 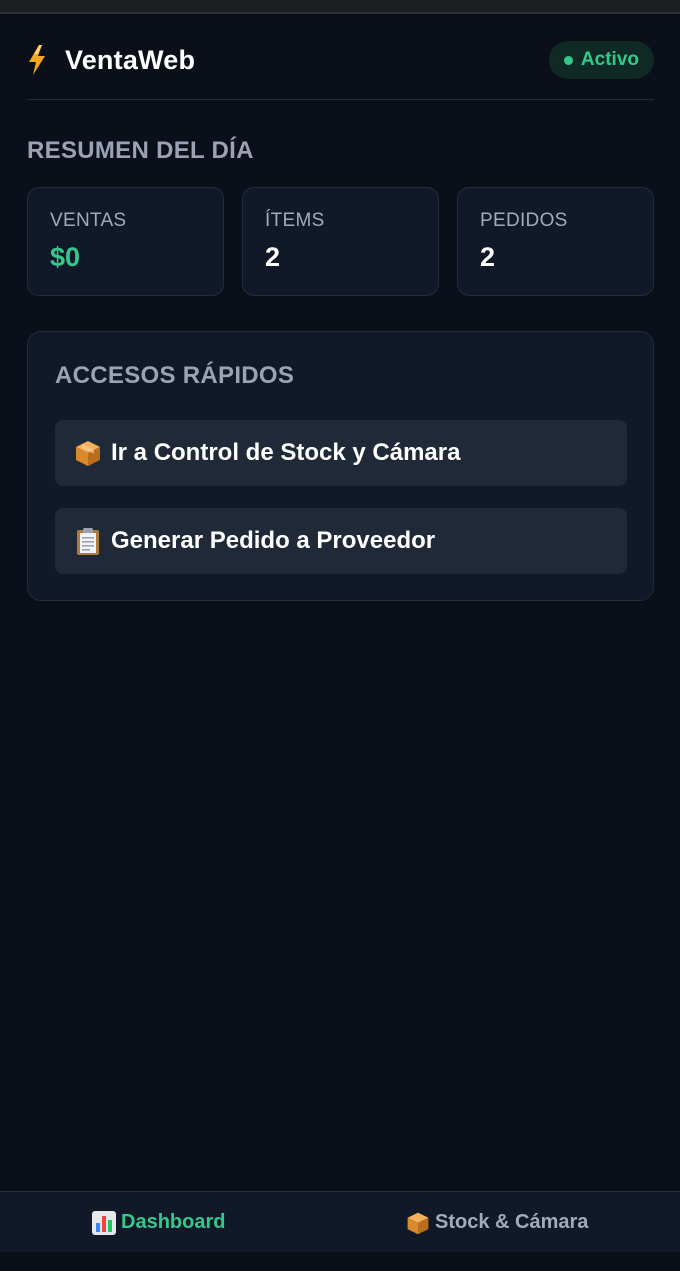 What do you see at coordinates (512, 1222) in the screenshot?
I see `tab-label: Stock & Cámara` at bounding box center [512, 1222].